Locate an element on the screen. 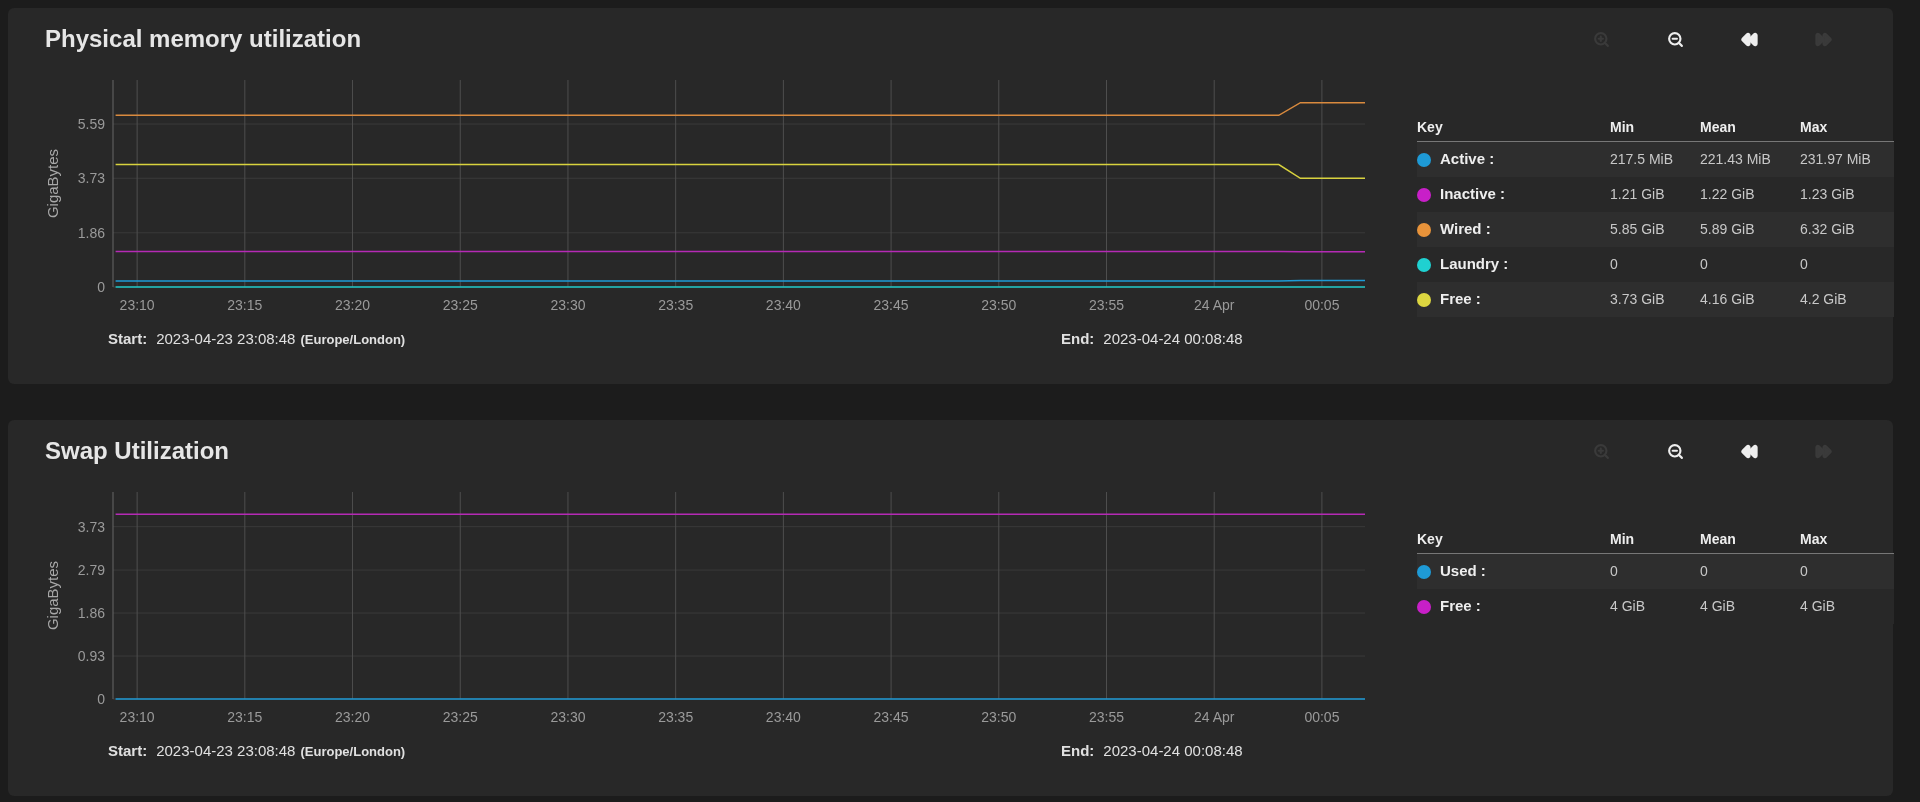 The width and height of the screenshot is (1920, 802). legend-key: Inactive : is located at coordinates (1473, 194).